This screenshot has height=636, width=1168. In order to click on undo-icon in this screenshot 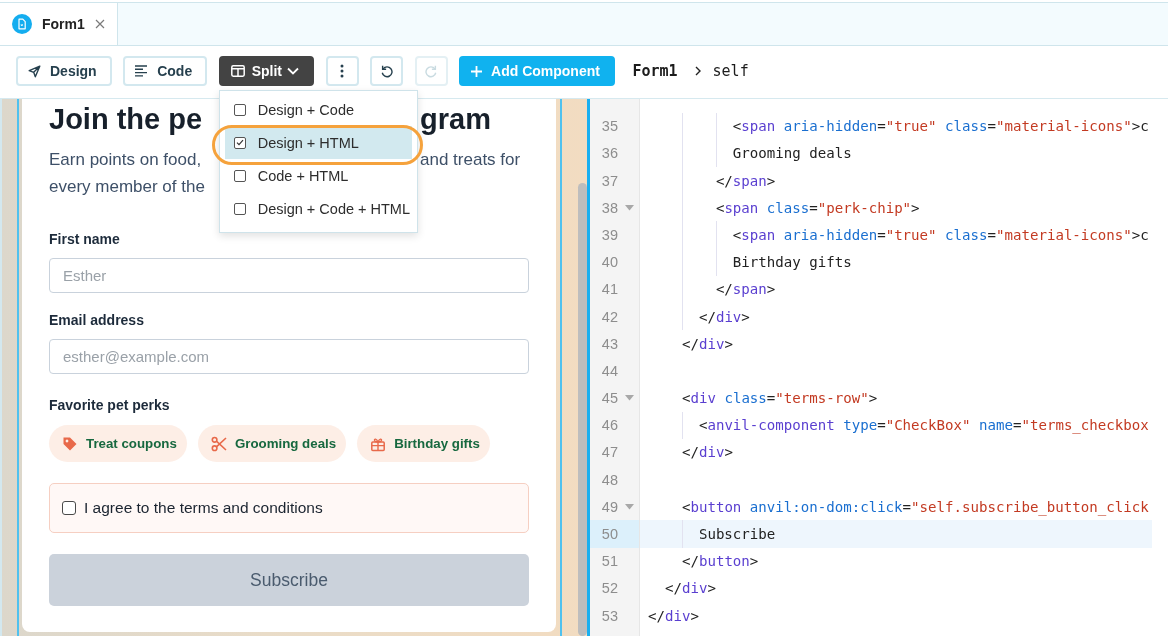, I will do `click(386, 71)`.